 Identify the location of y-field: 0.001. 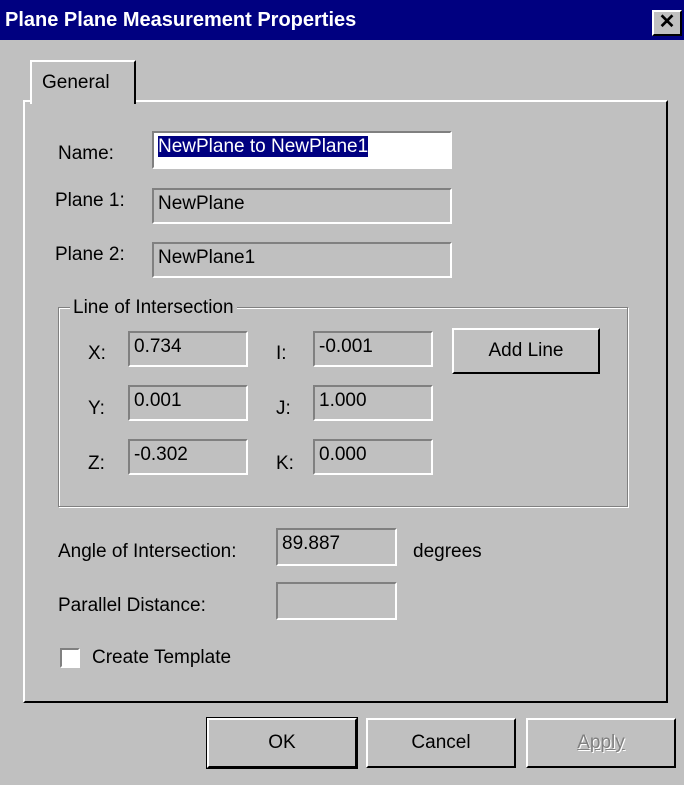
(188, 403).